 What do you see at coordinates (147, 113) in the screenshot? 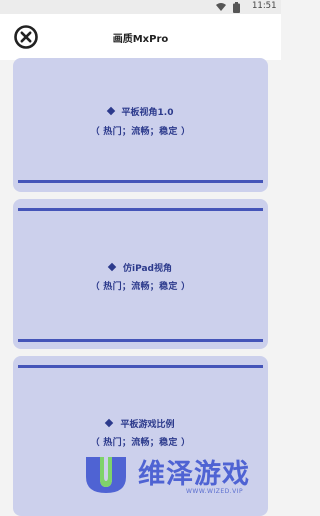
I see `option-name: 平板视角1.0` at bounding box center [147, 113].